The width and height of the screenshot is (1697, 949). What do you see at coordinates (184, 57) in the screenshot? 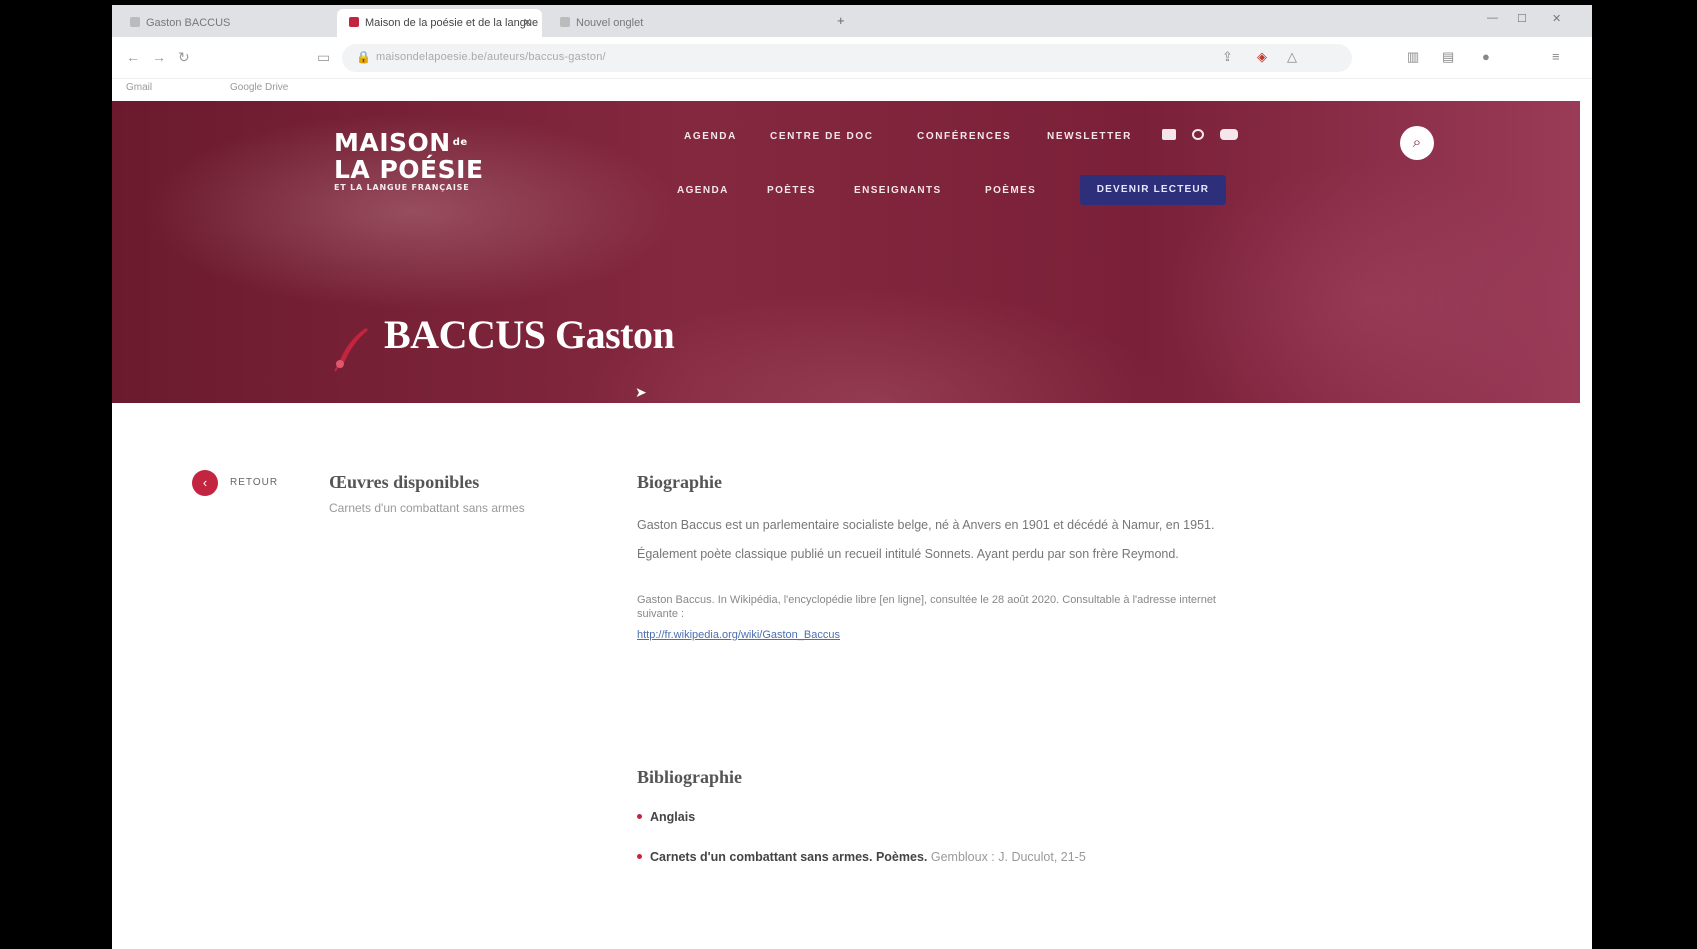
I see `reload-icon: ↻` at bounding box center [184, 57].